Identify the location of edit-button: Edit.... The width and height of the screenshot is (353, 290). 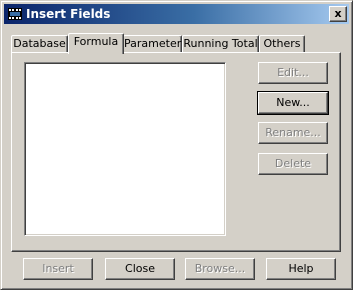
(293, 73).